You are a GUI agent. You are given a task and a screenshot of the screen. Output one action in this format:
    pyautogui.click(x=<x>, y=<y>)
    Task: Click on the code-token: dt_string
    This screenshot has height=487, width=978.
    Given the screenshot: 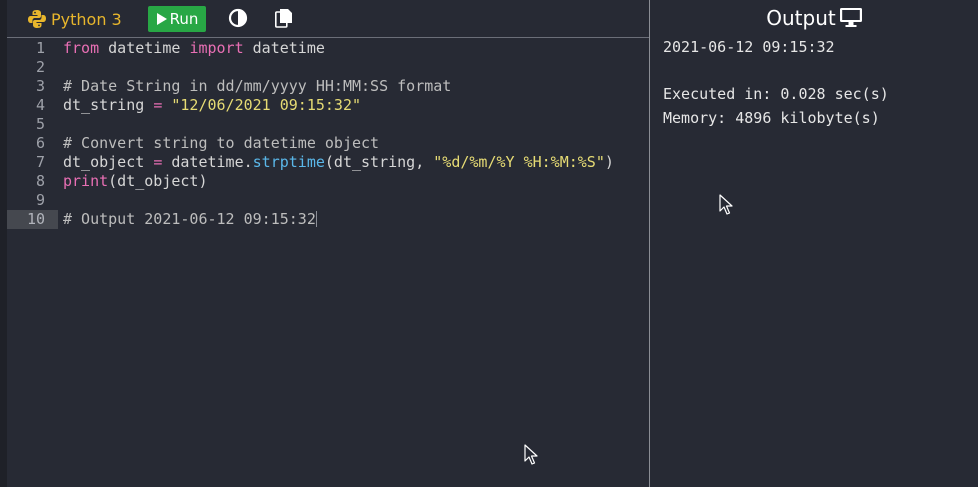 What is the action you would take?
    pyautogui.click(x=108, y=105)
    